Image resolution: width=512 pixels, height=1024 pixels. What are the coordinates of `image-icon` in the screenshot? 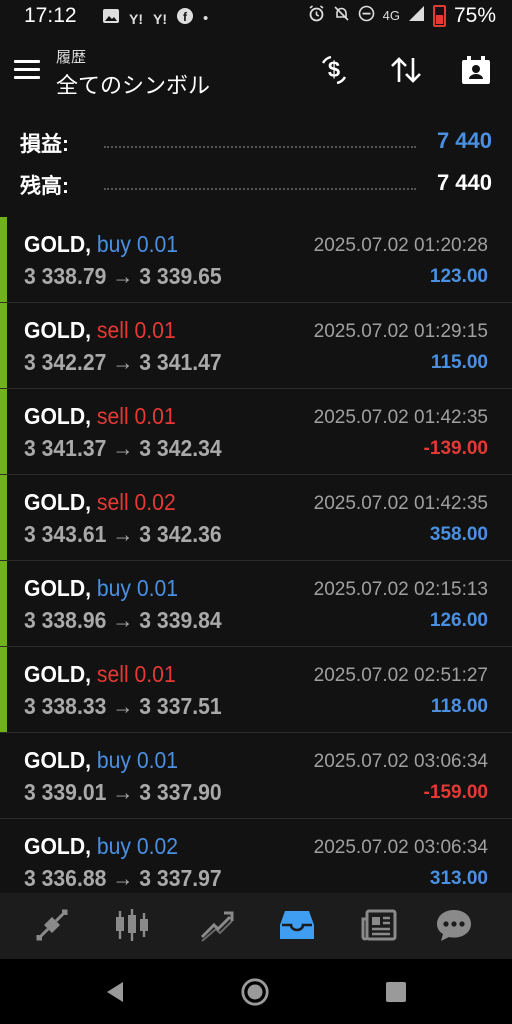 It's located at (111, 19).